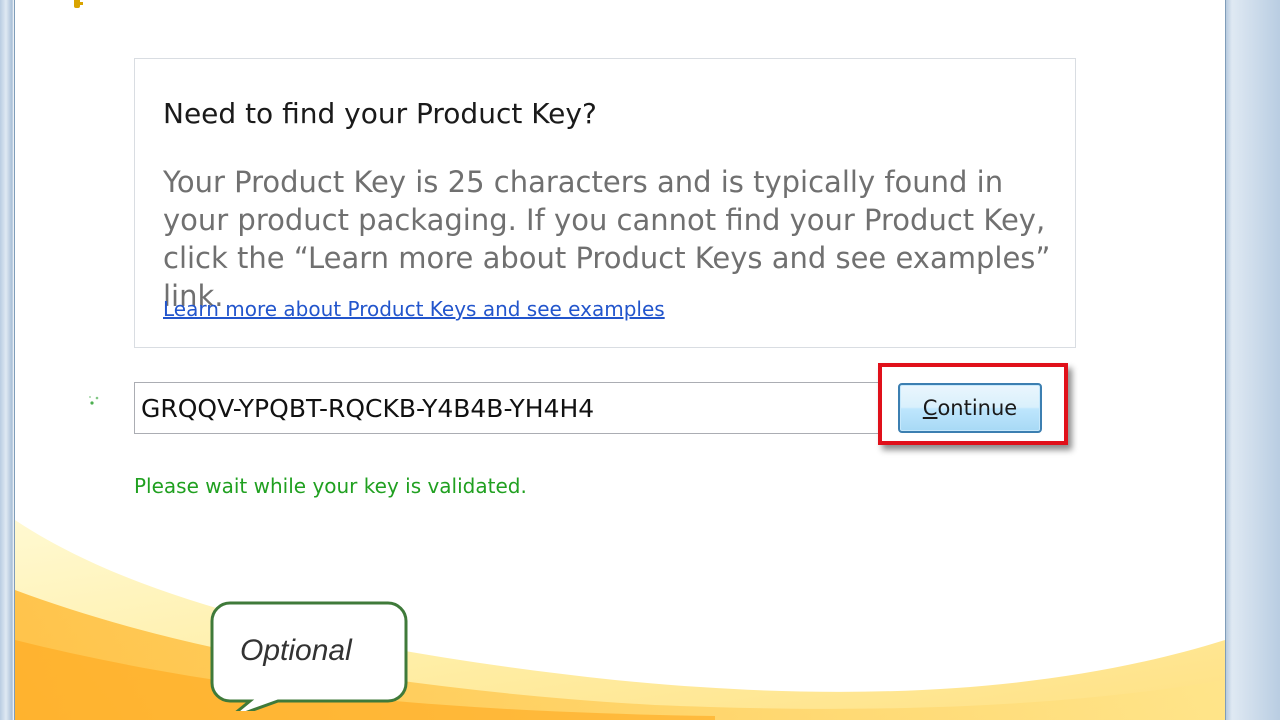 This screenshot has height=720, width=1280. Describe the element at coordinates (296, 650) in the screenshot. I see `callout-text: Optional` at that location.